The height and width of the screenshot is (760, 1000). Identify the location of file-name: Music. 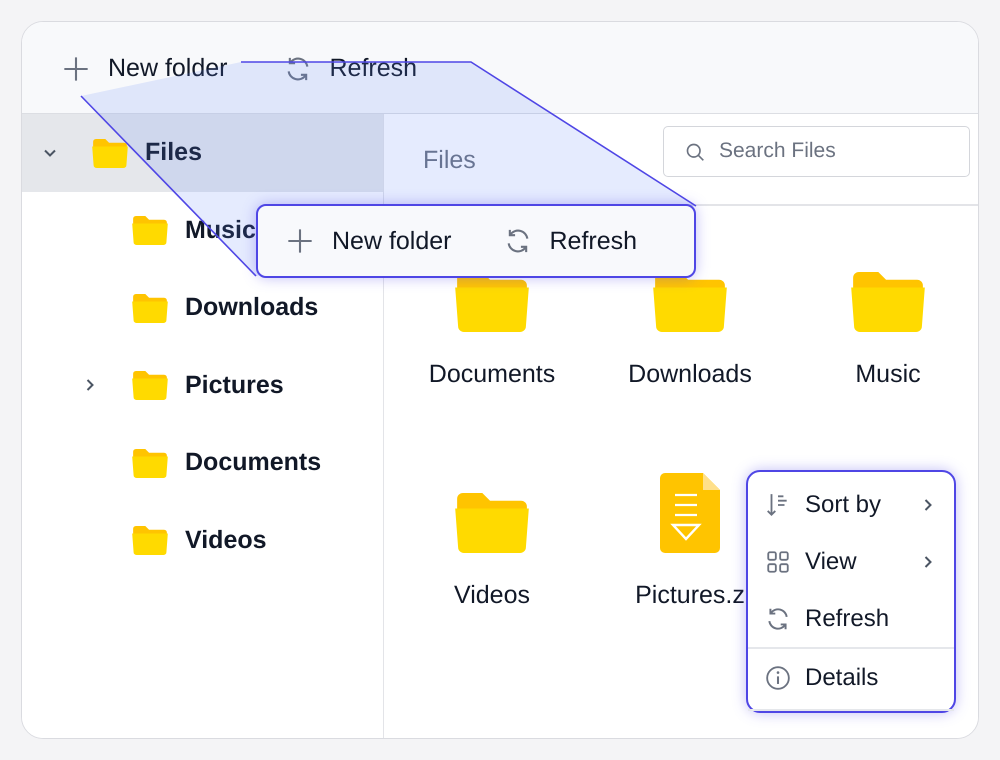
(888, 374).